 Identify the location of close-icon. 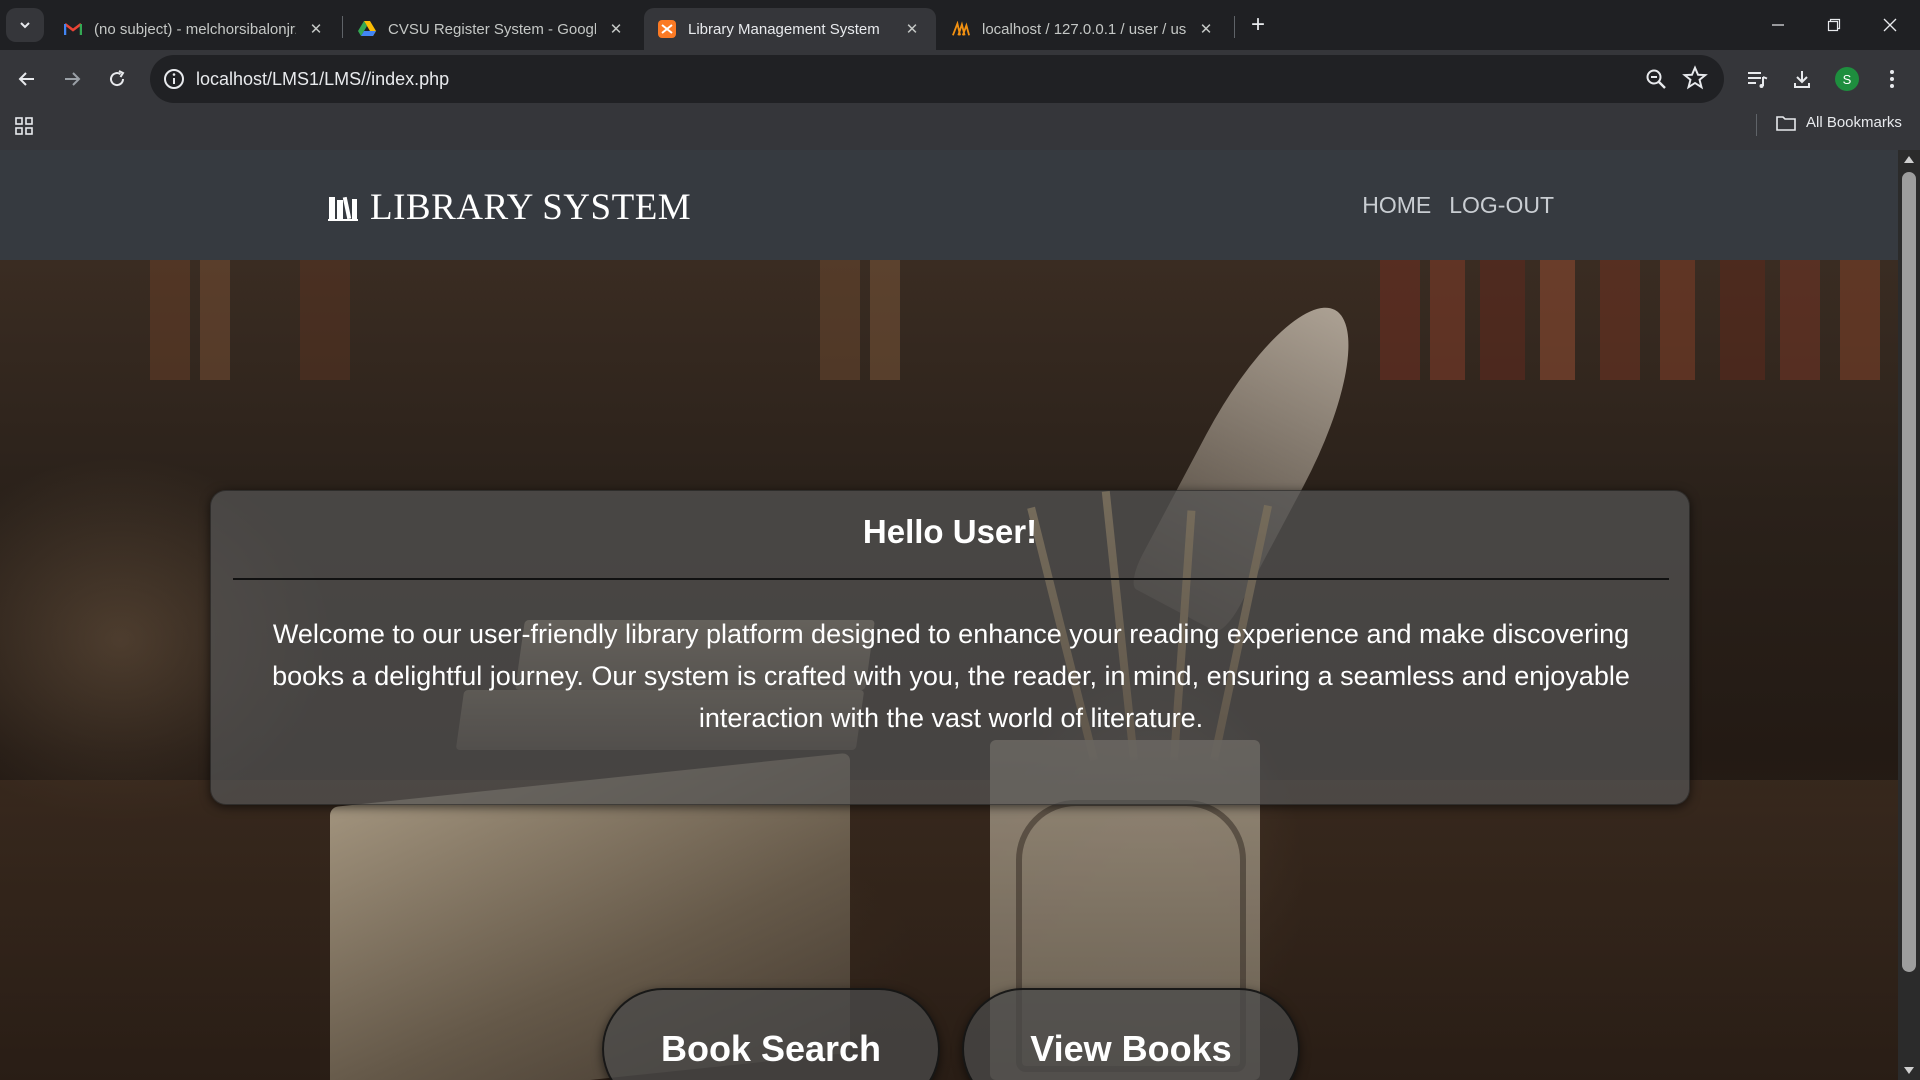
(1890, 25).